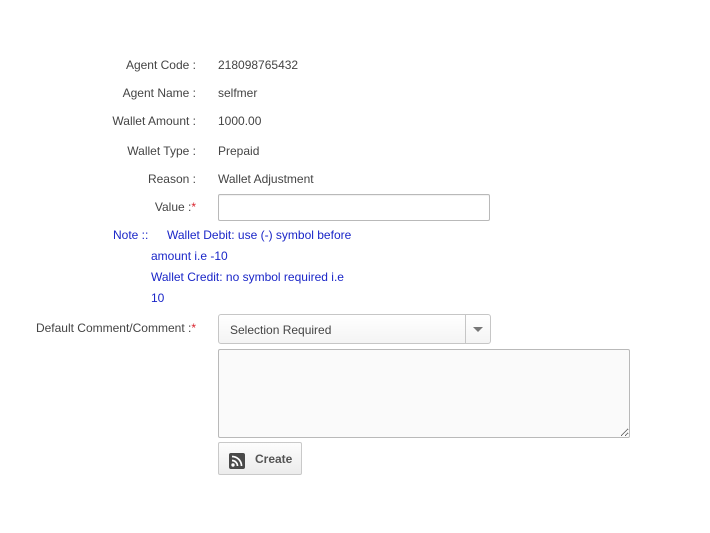 The height and width of the screenshot is (533, 710). What do you see at coordinates (240, 121) in the screenshot?
I see `wallet-amount-value: 1000.00` at bounding box center [240, 121].